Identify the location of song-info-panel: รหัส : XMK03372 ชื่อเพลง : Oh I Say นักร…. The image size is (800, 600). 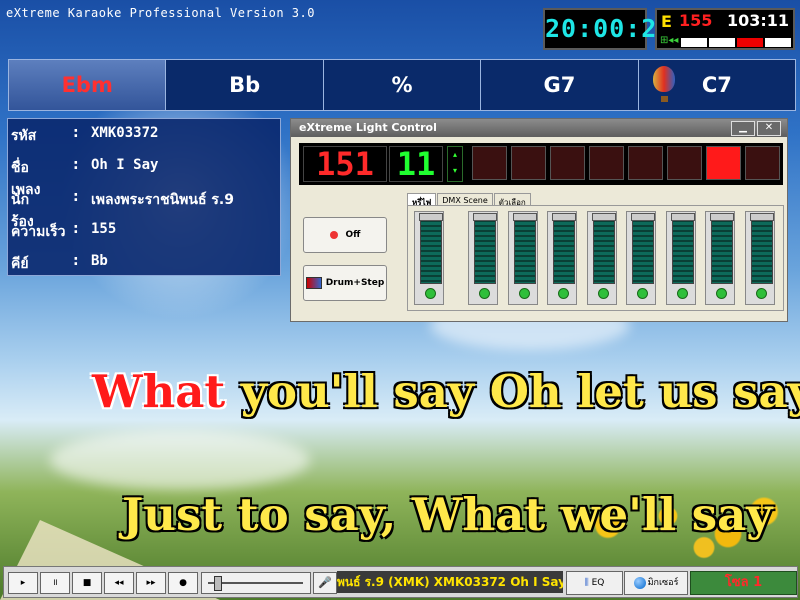
(144, 197).